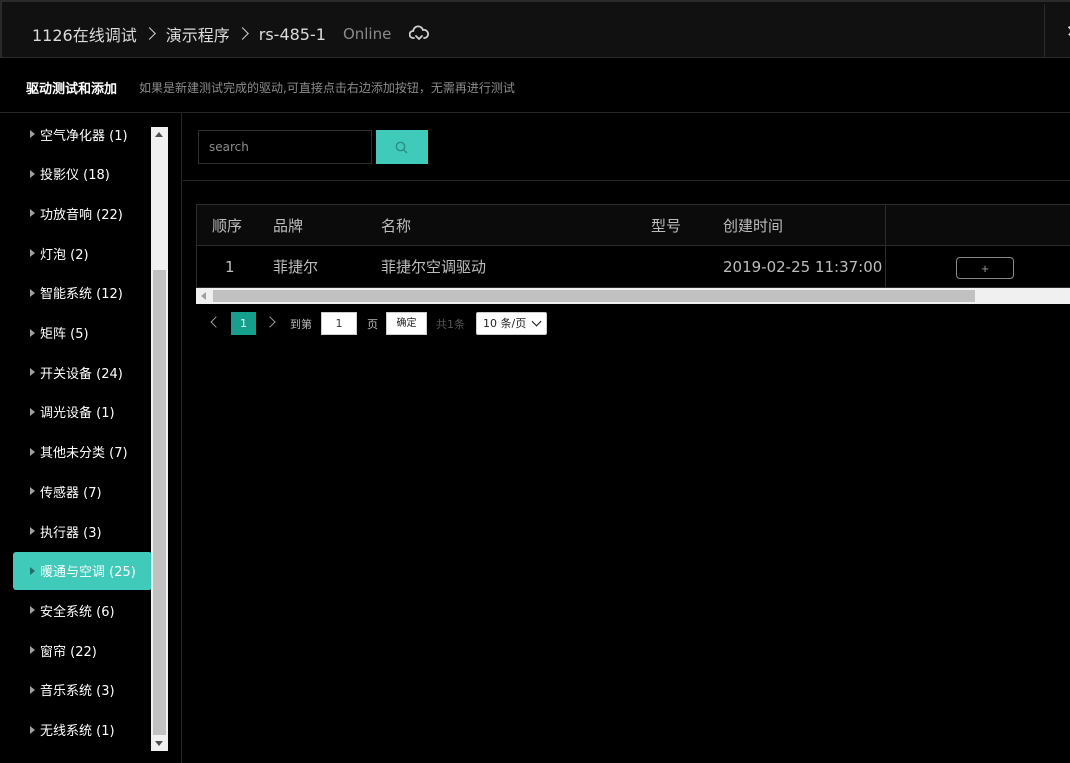 The height and width of the screenshot is (763, 1070). I want to click on sidebar-item-category: 开关设备 (24), so click(82, 372).